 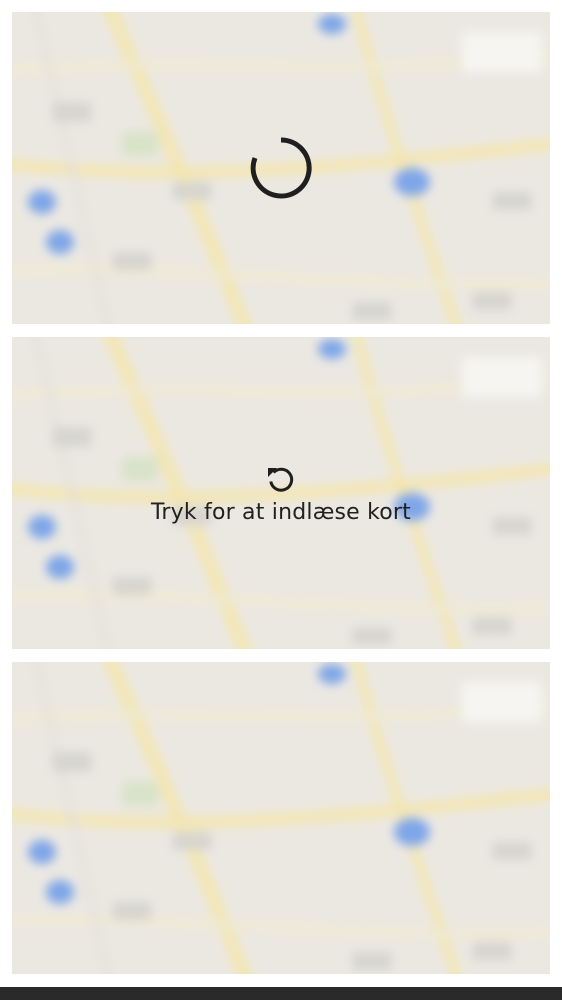 I want to click on navigation-bar, so click(x=281, y=993).